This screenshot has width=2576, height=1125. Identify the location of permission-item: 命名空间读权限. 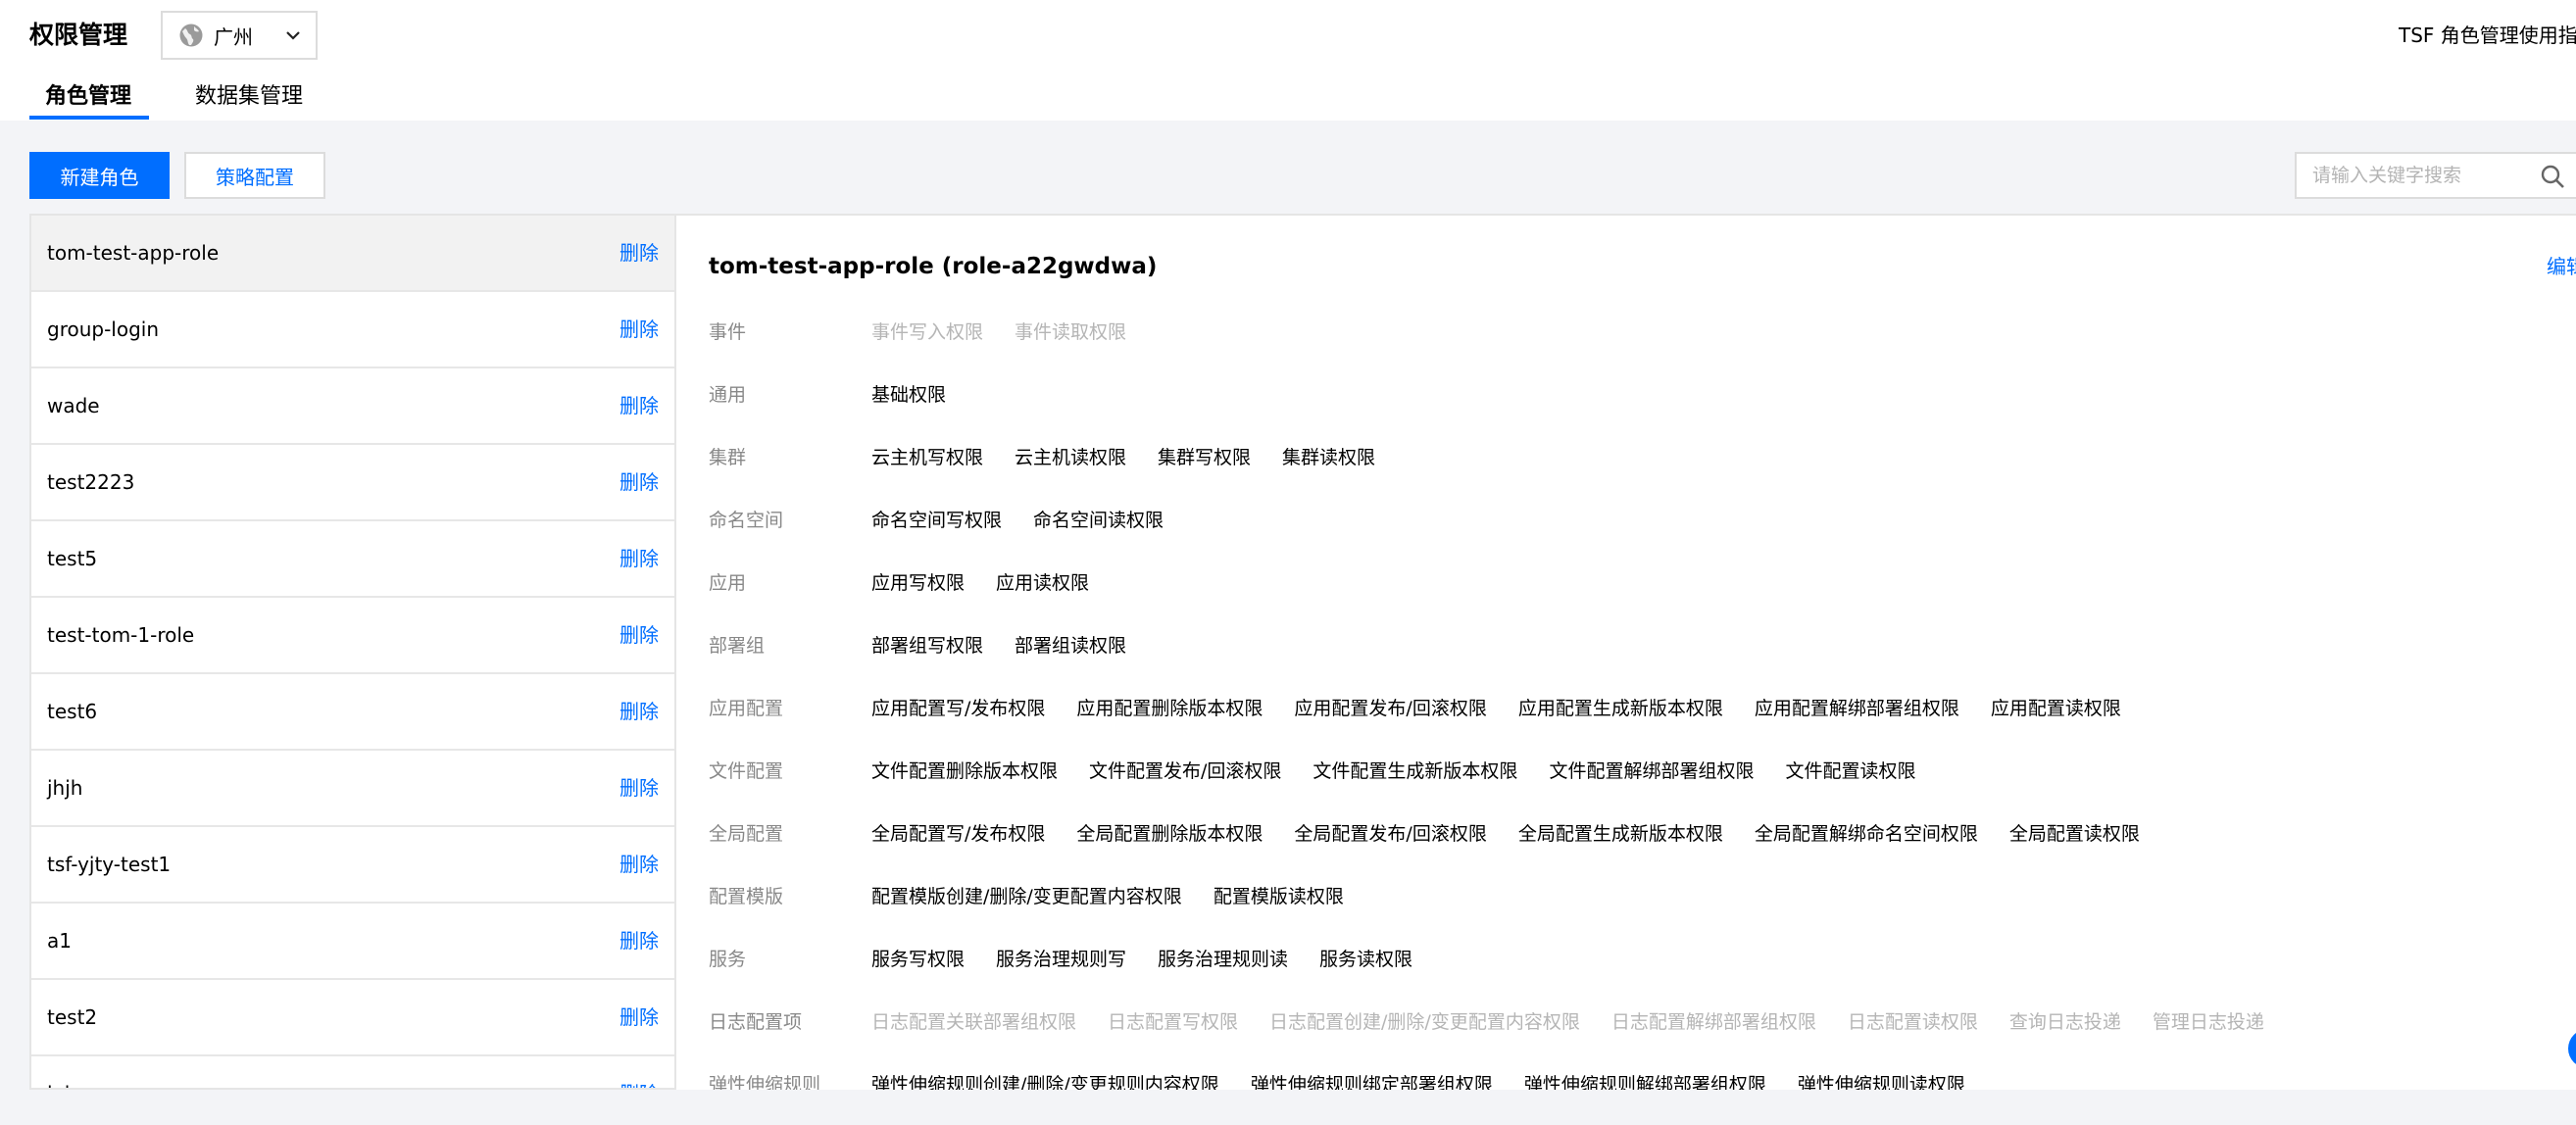
(1098, 520).